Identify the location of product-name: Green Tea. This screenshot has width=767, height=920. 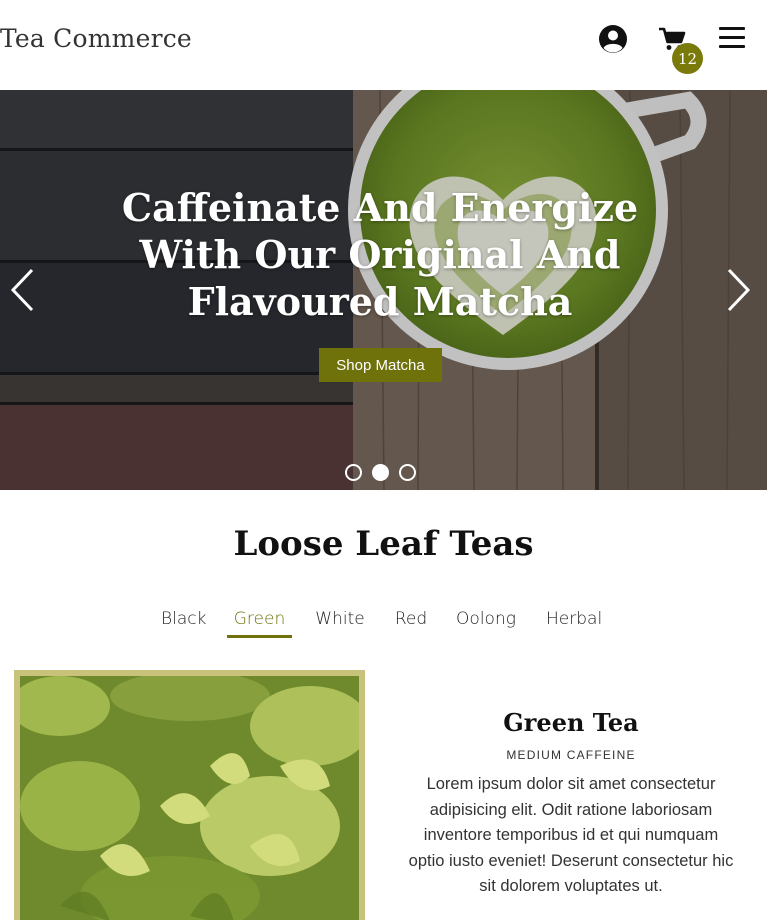
(571, 722).